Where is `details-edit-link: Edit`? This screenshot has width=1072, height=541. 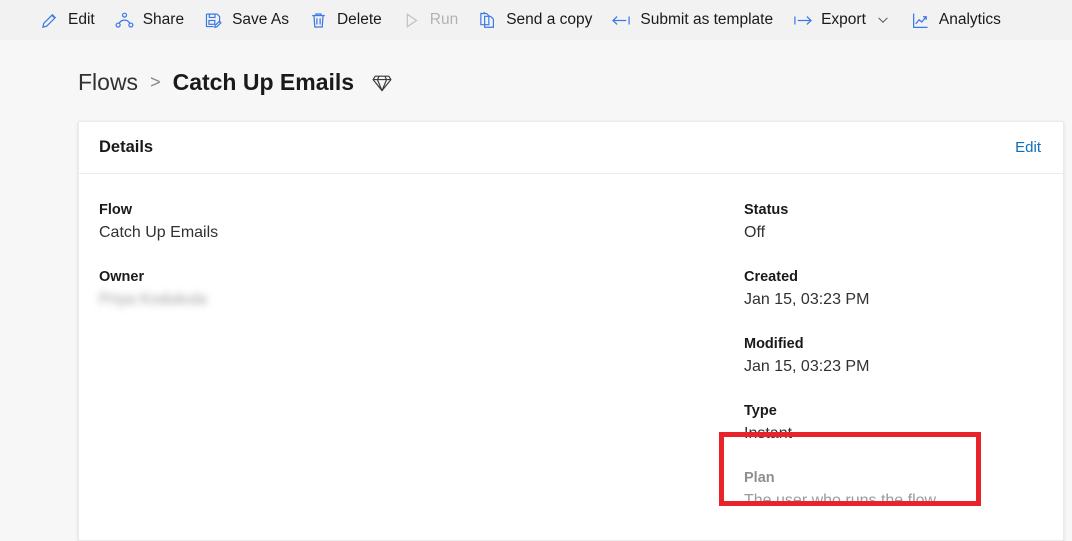 details-edit-link: Edit is located at coordinates (1028, 147).